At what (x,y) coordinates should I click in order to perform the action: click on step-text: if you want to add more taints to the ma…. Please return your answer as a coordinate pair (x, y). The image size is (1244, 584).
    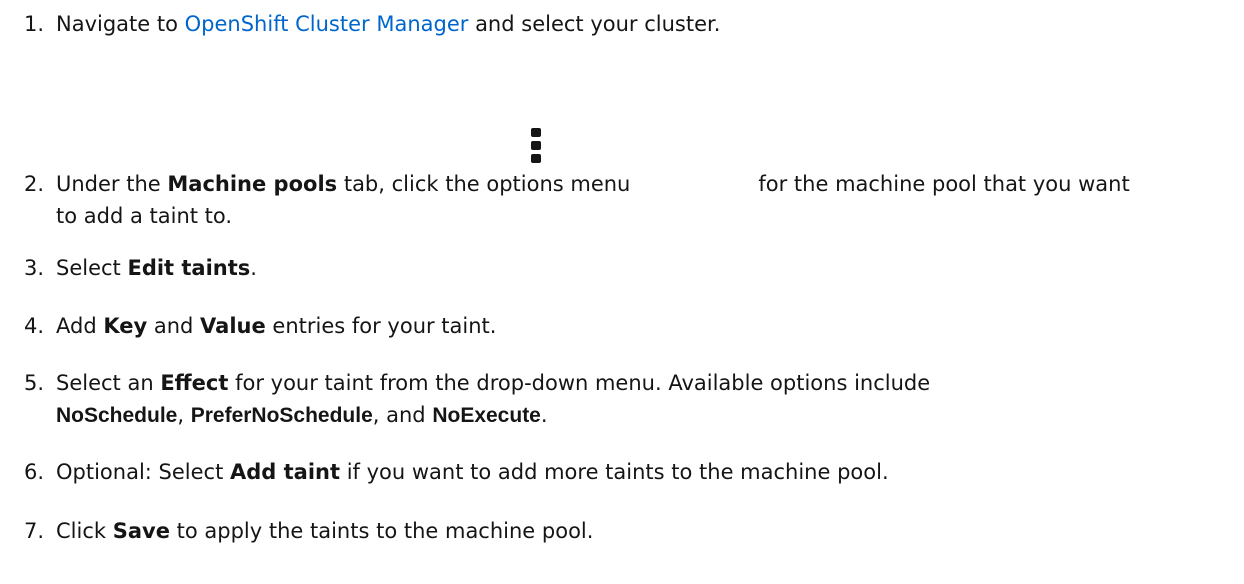
    Looking at the image, I should click on (614, 472).